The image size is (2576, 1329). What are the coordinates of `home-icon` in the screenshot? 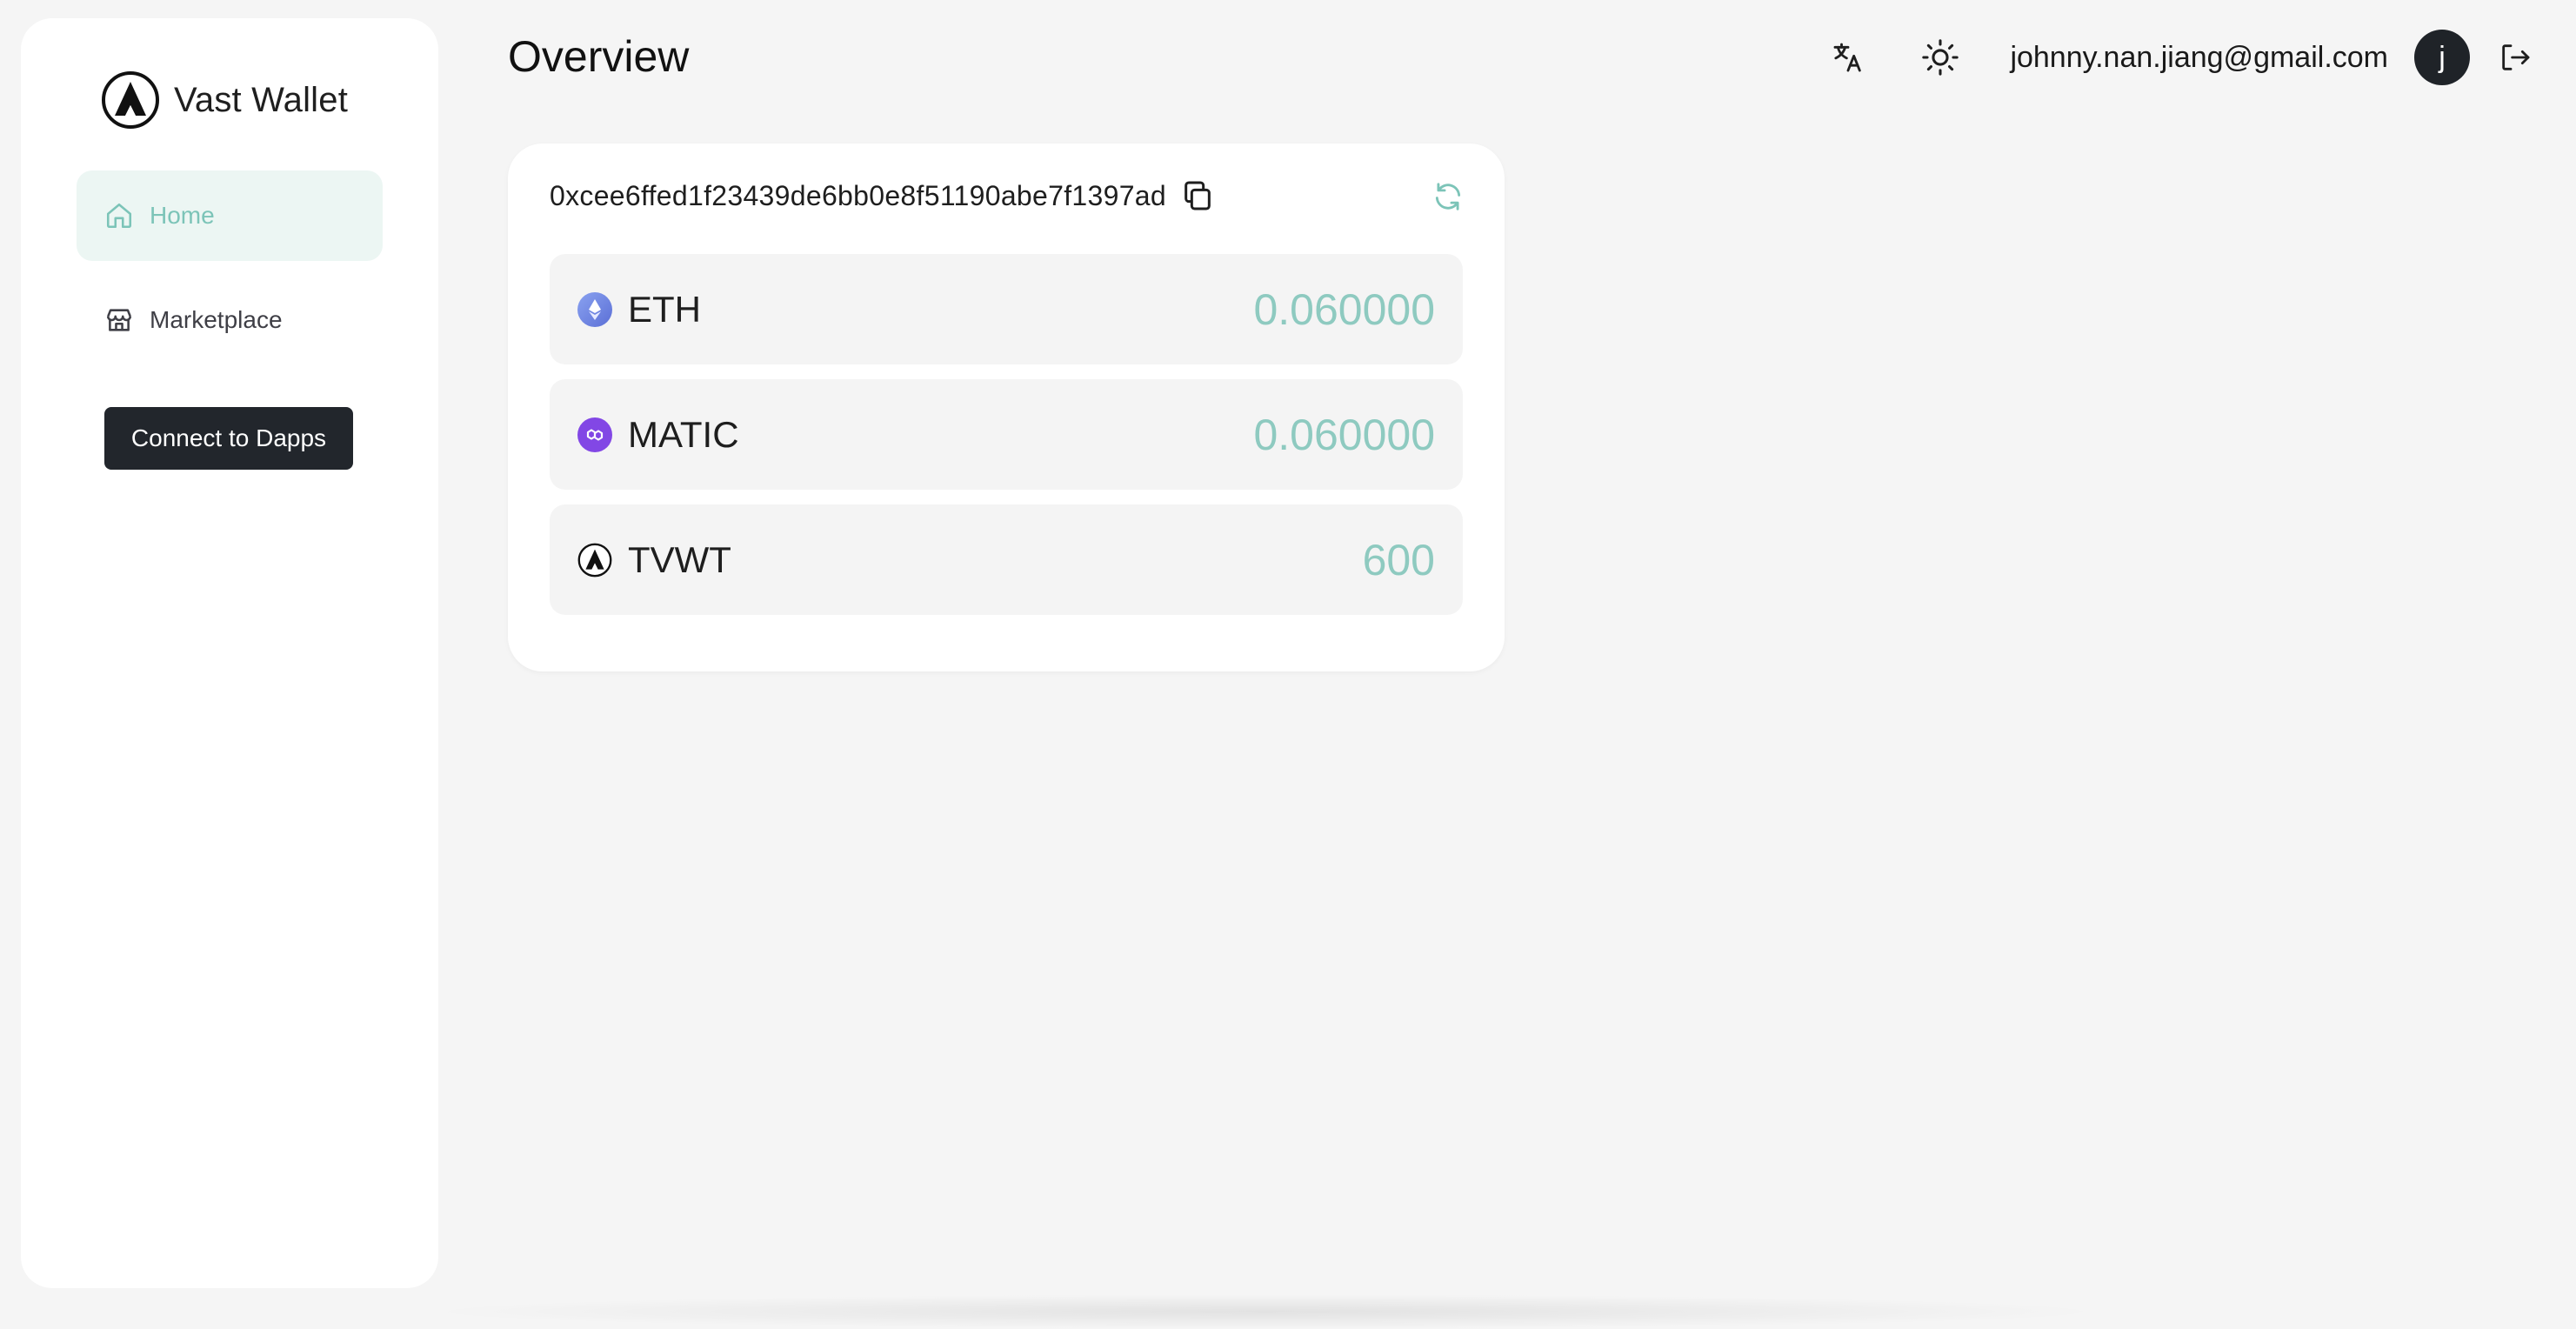 It's located at (119, 216).